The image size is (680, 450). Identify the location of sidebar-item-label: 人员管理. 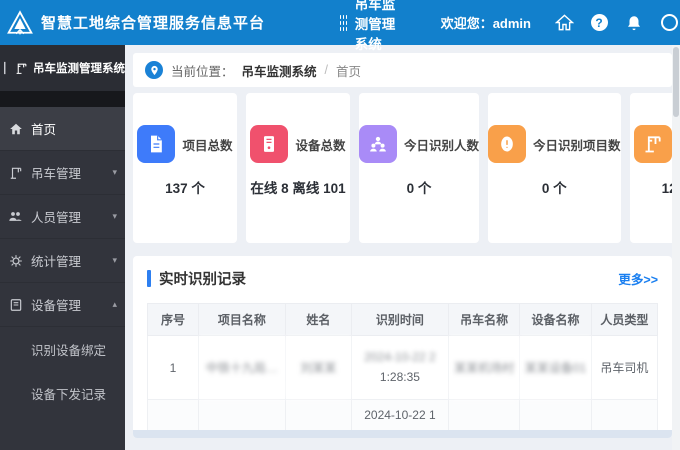
(56, 218).